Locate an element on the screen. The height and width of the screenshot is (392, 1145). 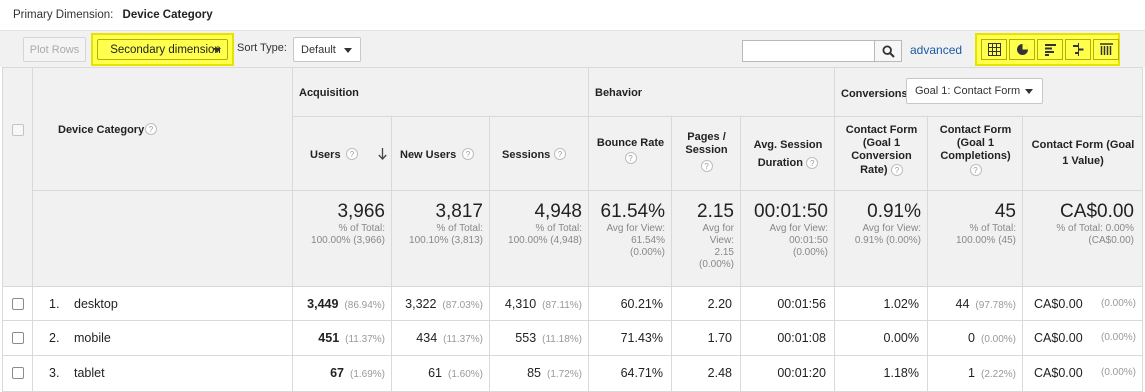
new-users-cell: 61 (1.60%) is located at coordinates (441, 374).